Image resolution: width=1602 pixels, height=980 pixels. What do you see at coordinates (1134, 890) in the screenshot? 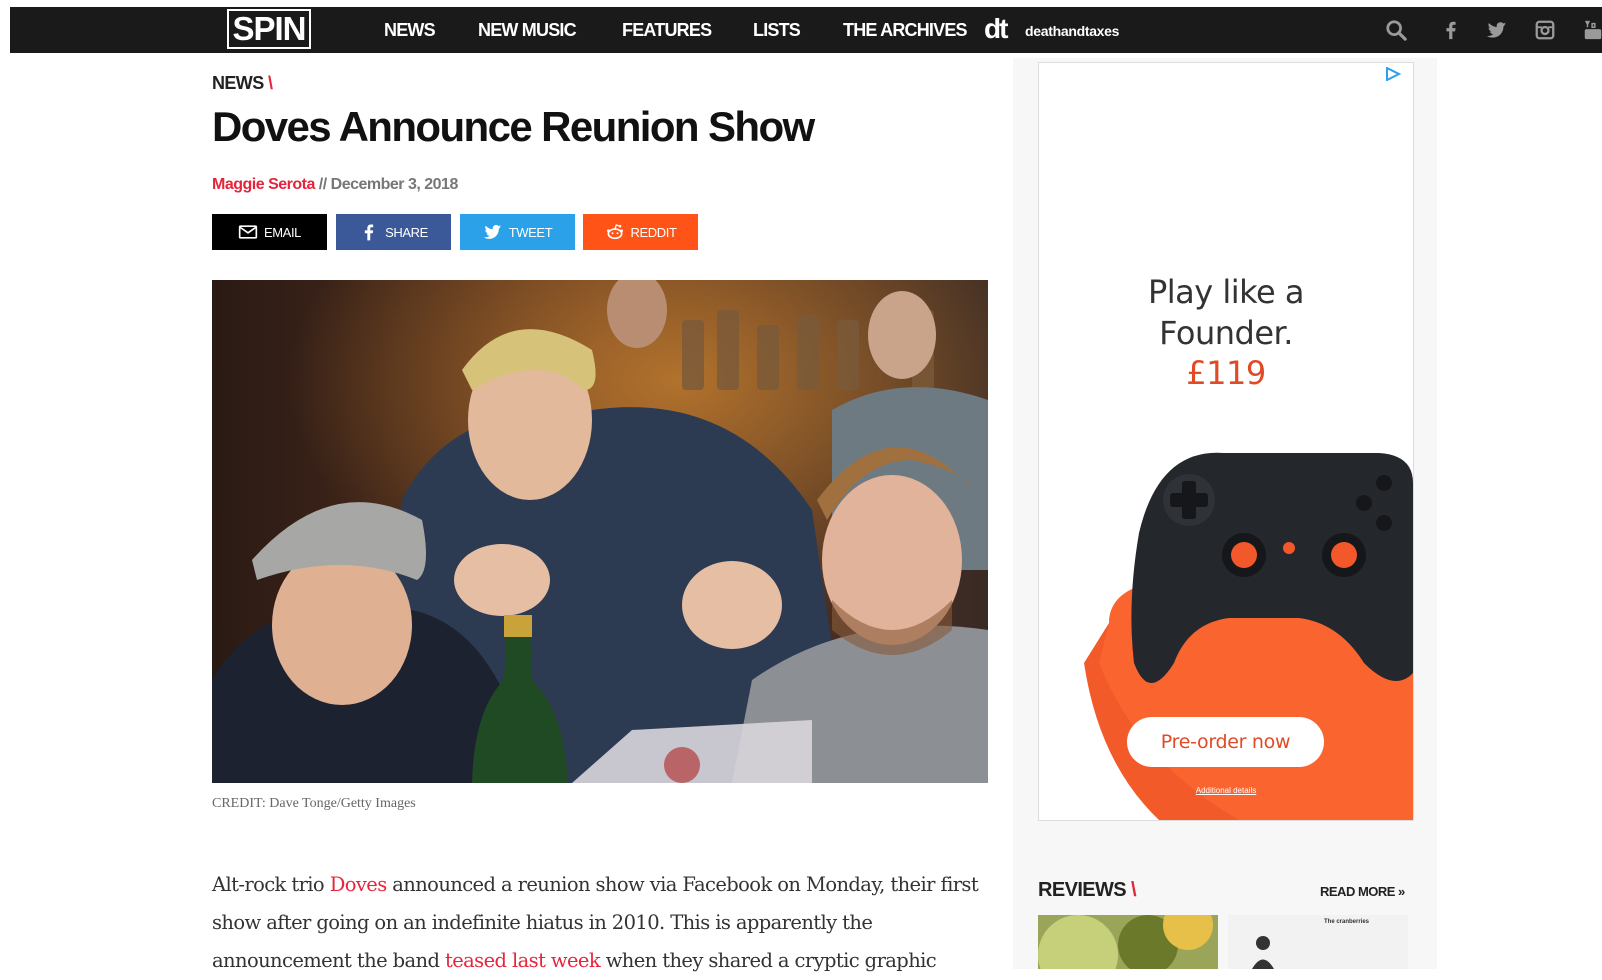
I see `reviews-slash: \` at bounding box center [1134, 890].